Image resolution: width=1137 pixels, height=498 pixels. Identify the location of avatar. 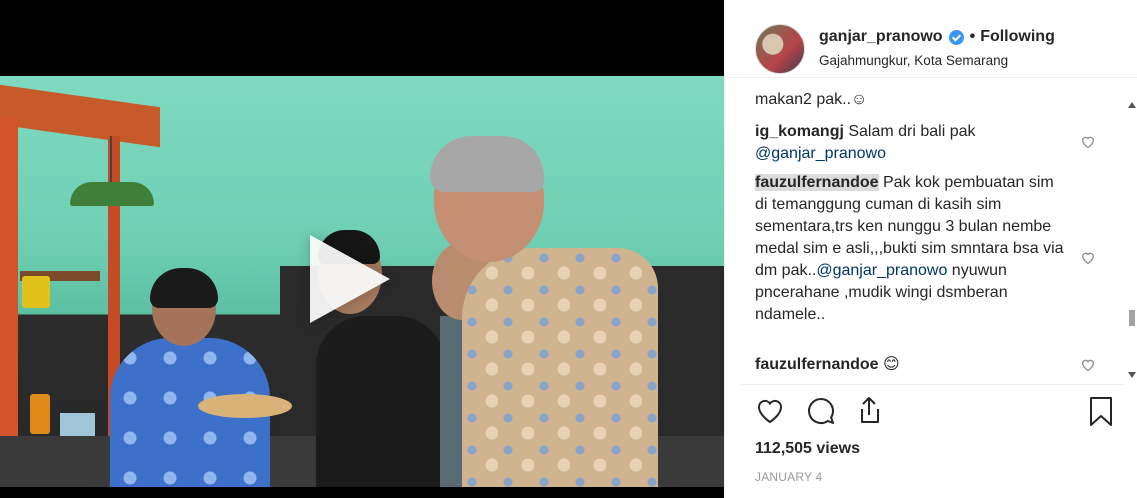
(780, 49).